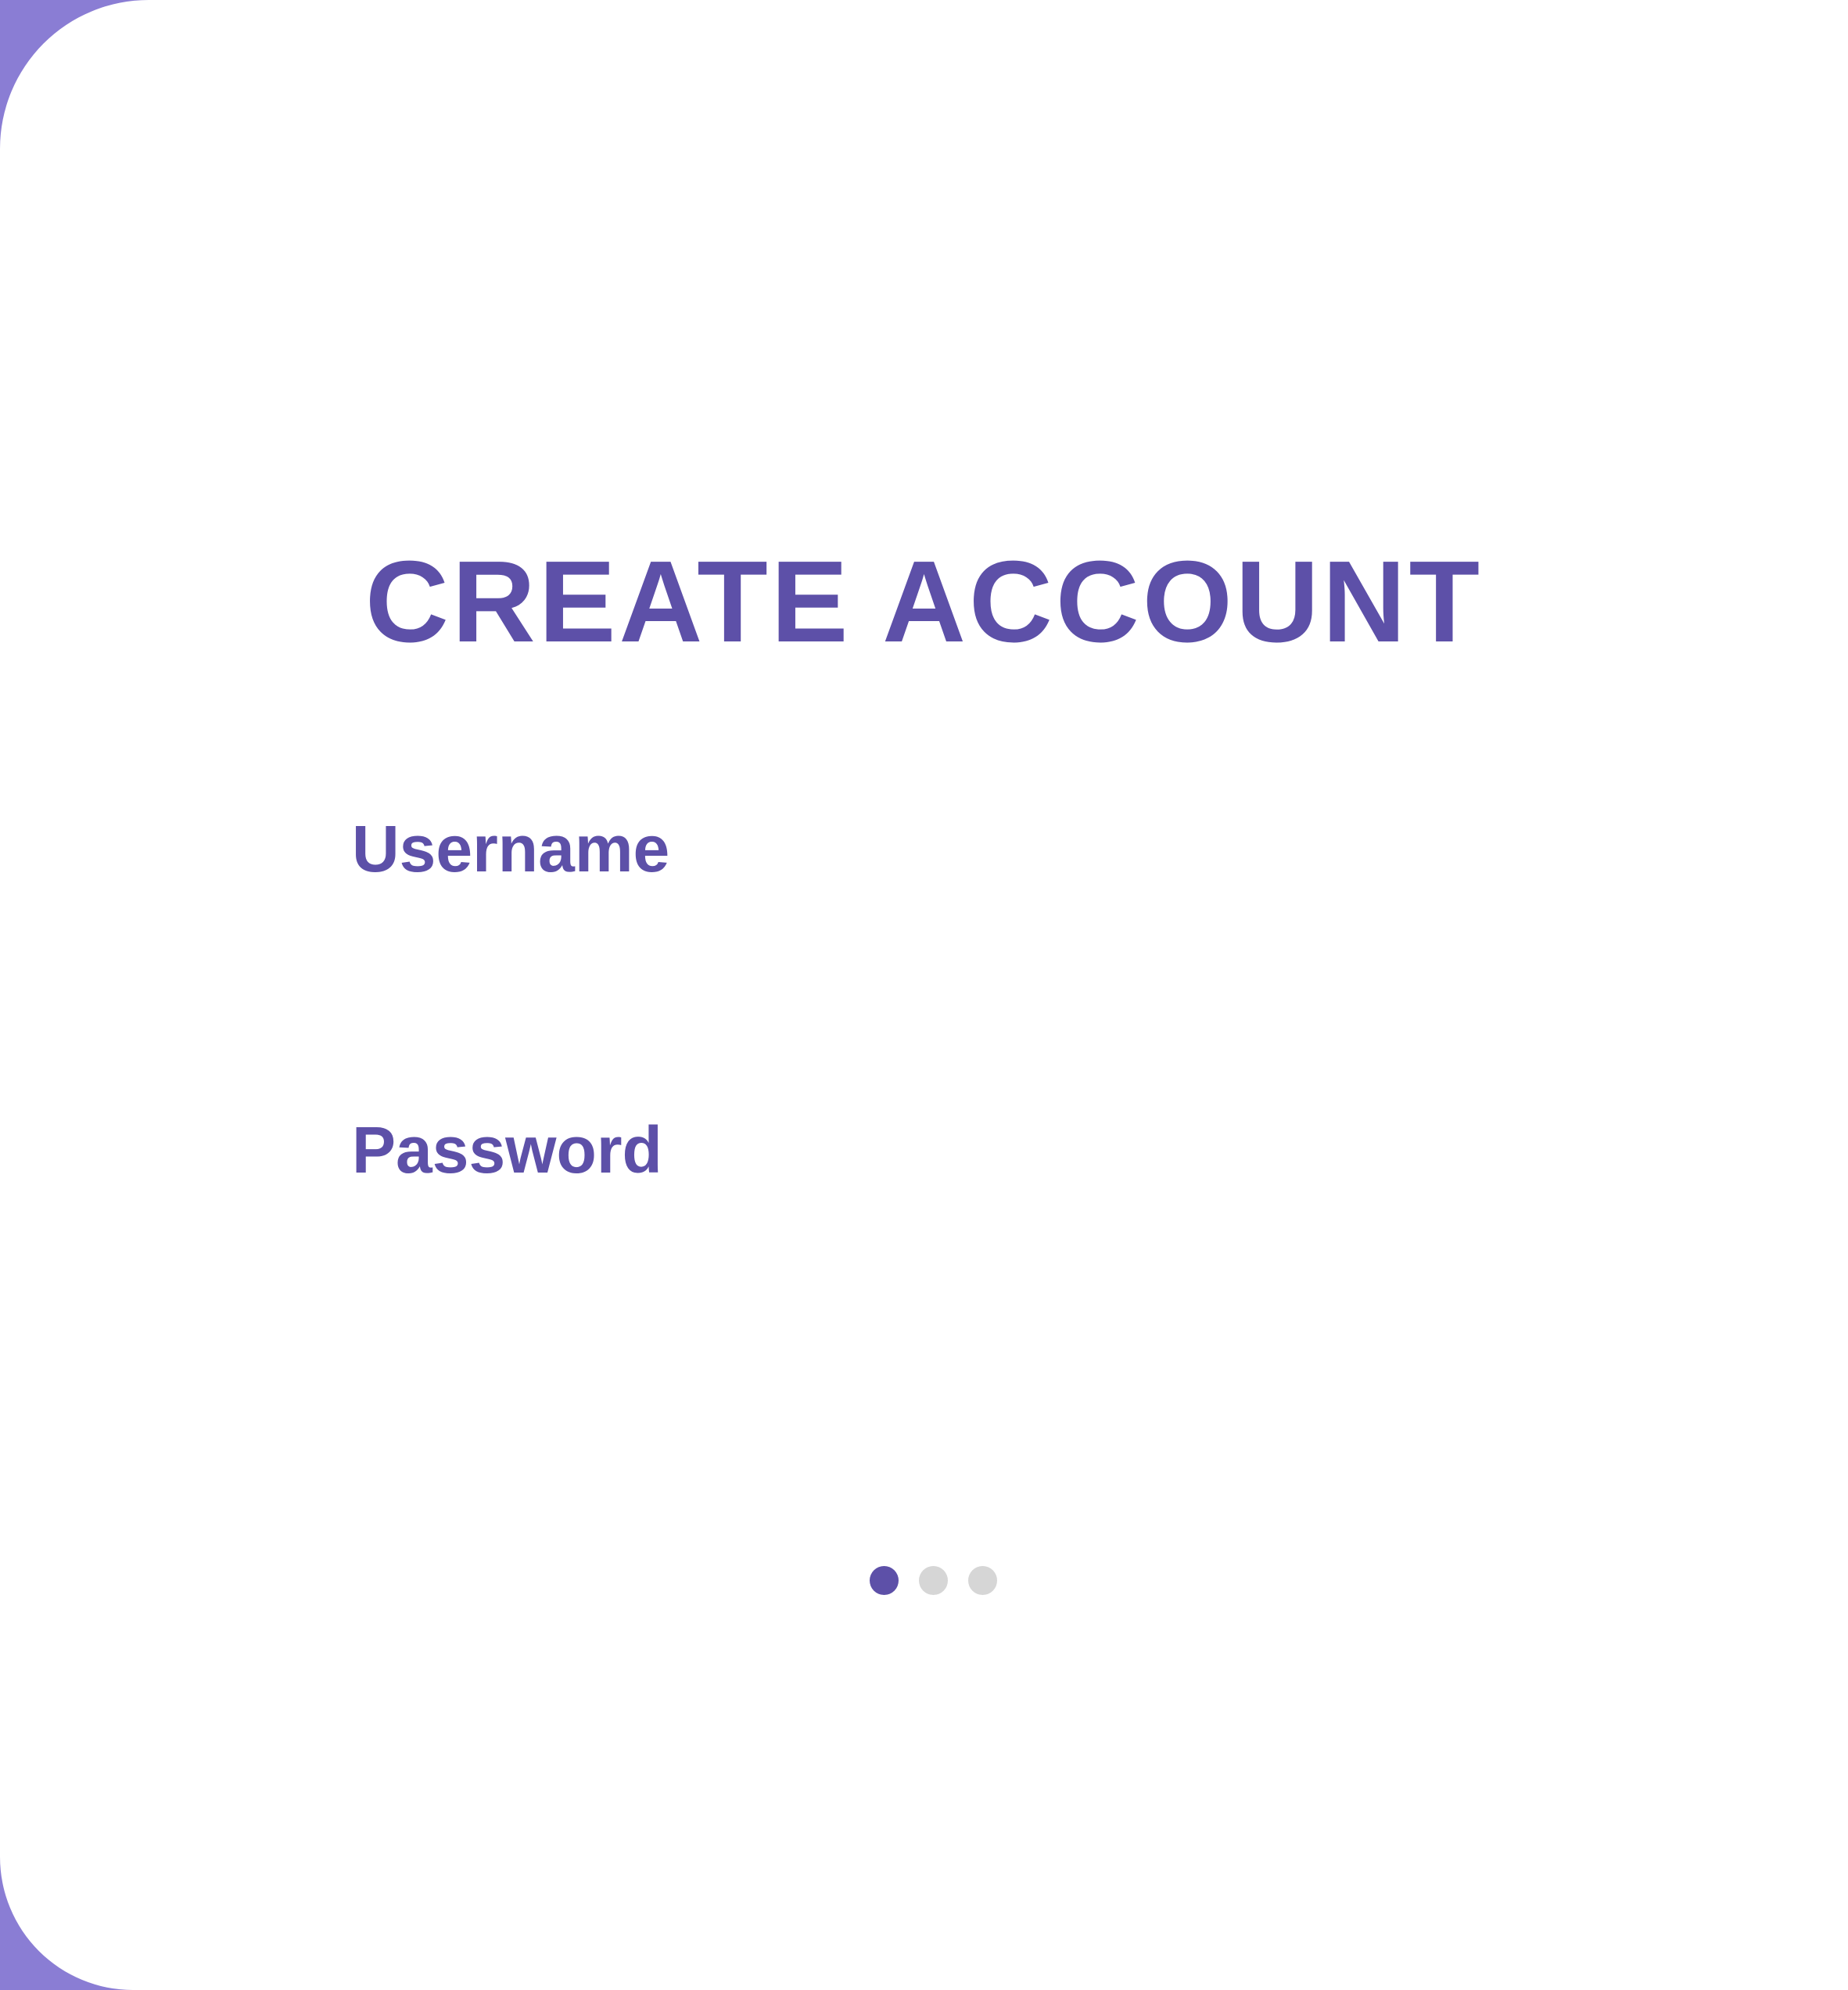 The height and width of the screenshot is (1990, 1848). Describe the element at coordinates (923, 946) in the screenshot. I see `username-input` at that location.